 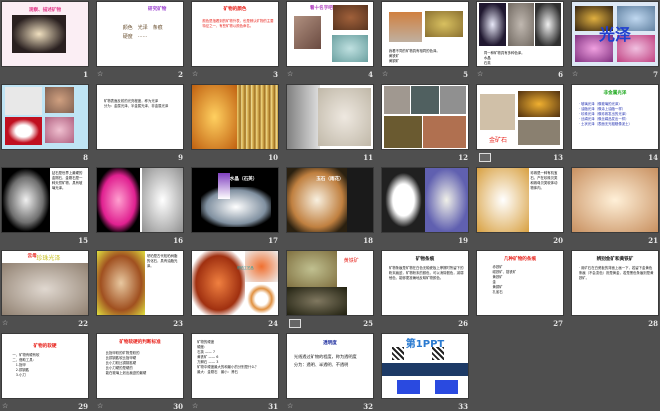 What do you see at coordinates (558, 240) in the screenshot?
I see `slide-number: 20` at bounding box center [558, 240].